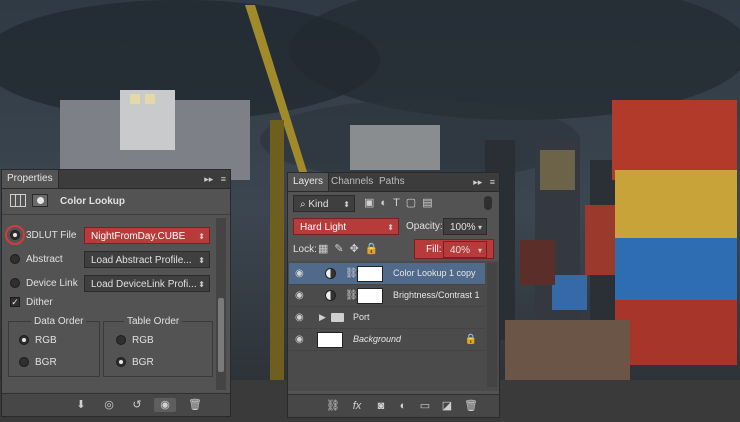 This screenshot has width=740, height=422. Describe the element at coordinates (470, 339) in the screenshot. I see `lock-icon: 🔒` at that location.